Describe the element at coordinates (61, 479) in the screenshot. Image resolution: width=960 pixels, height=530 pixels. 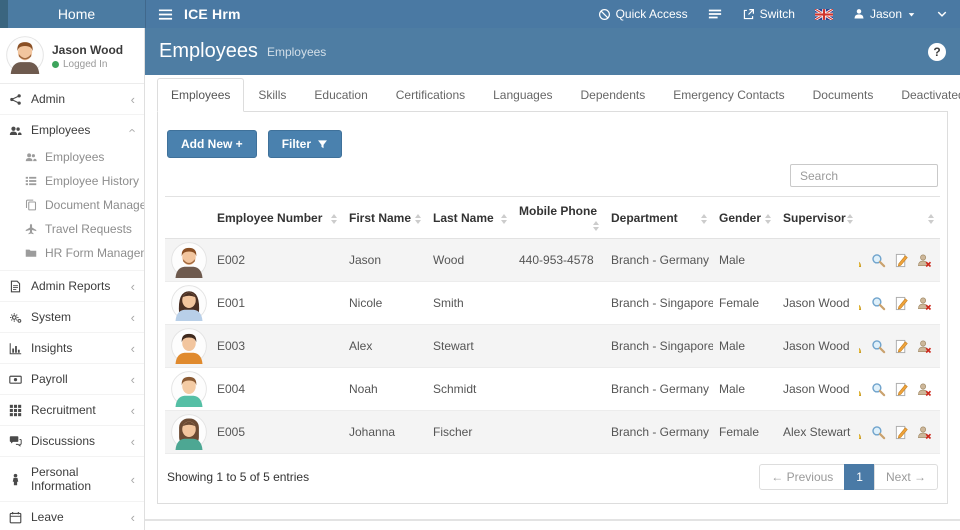
I see `sidebar-item-label: Personal Information` at that location.